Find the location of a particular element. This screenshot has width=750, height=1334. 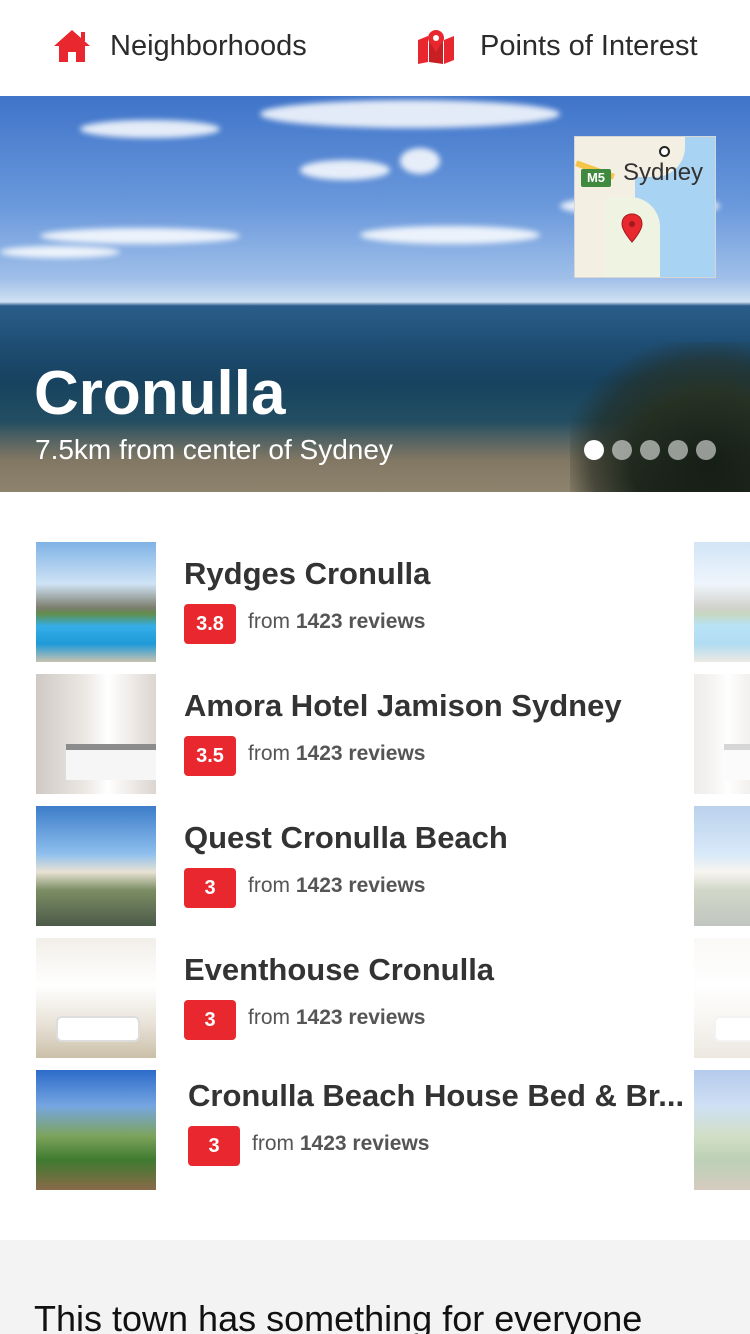

points-of-interest-tab: Points of Interest is located at coordinates (557, 46).